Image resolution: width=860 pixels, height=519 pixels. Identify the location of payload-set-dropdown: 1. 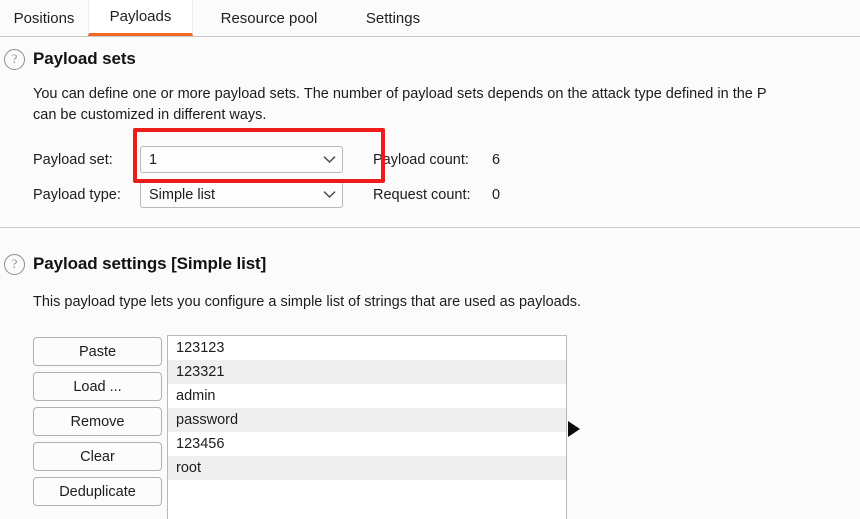
(241, 159).